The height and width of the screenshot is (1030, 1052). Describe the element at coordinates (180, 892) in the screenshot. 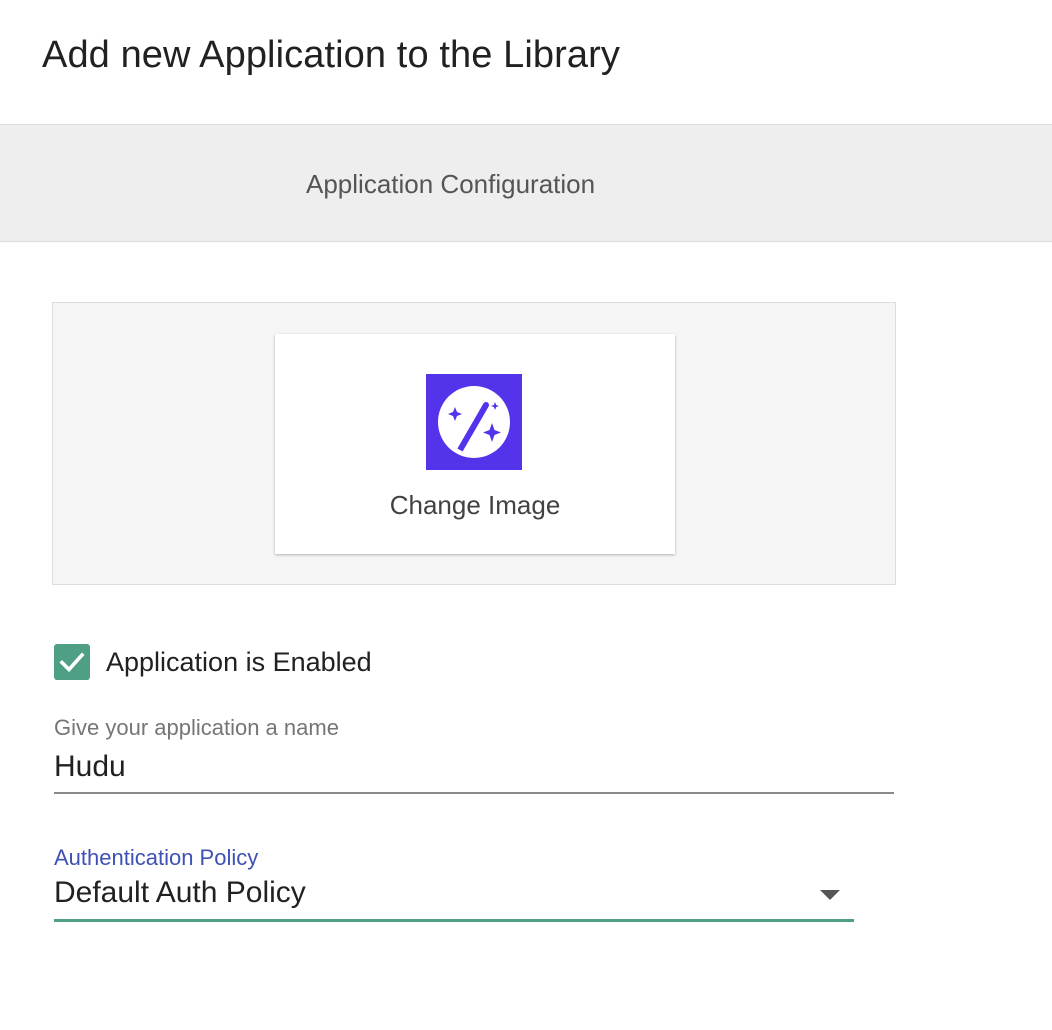

I see `auth-policy-value: Default Auth Policy` at that location.